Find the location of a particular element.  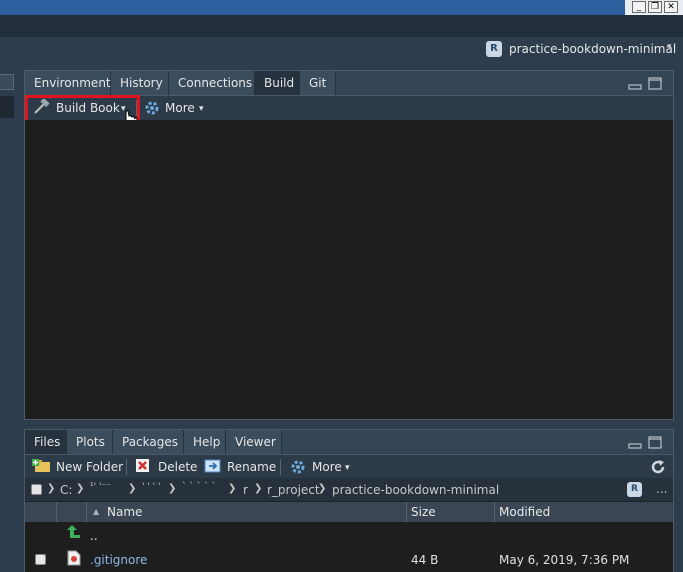

tab-help: Help is located at coordinates (205, 442).